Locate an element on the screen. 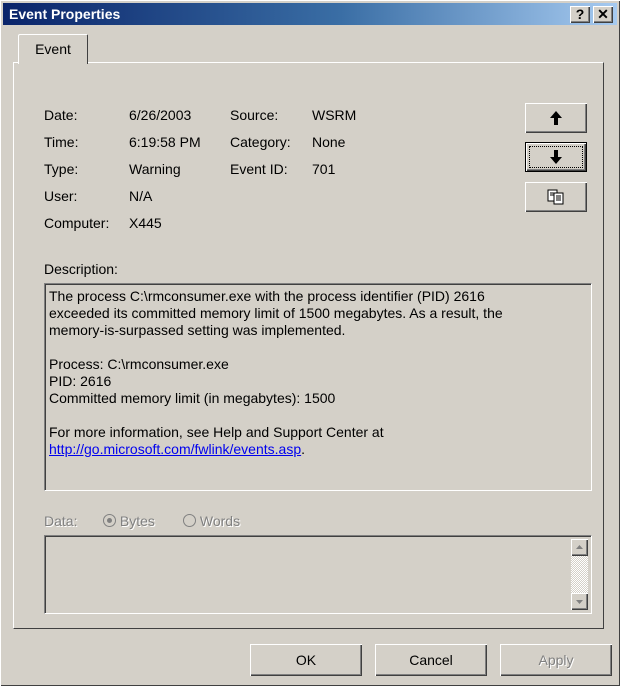  date-label: Date: is located at coordinates (61, 115).